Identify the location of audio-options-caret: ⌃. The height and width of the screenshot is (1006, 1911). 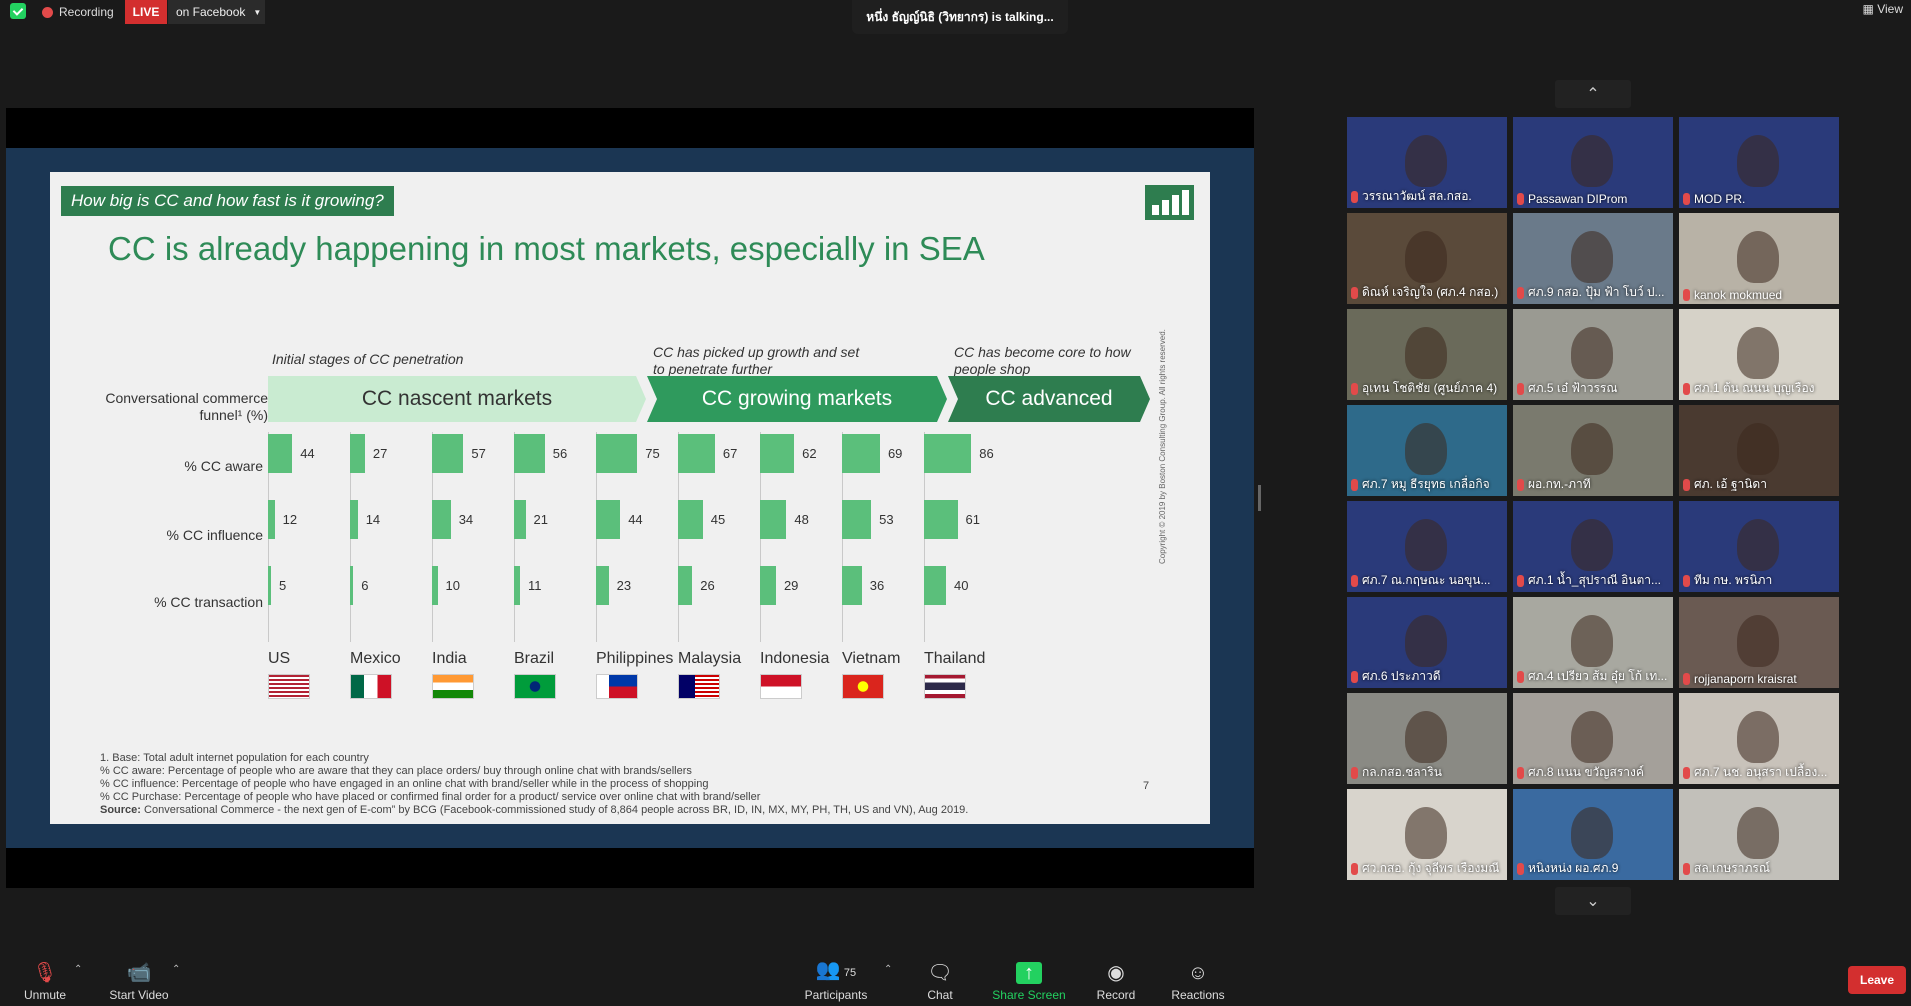
(78, 969).